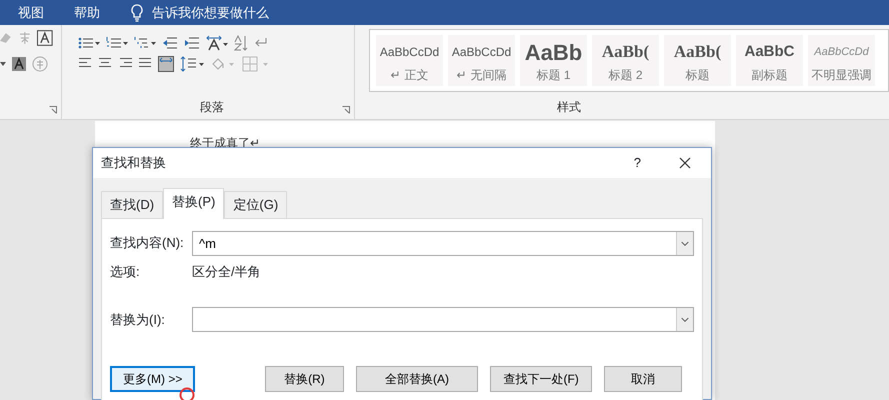 This screenshot has width=889, height=400. Describe the element at coordinates (304, 379) in the screenshot. I see `dialog-button: 替换(R)` at that location.